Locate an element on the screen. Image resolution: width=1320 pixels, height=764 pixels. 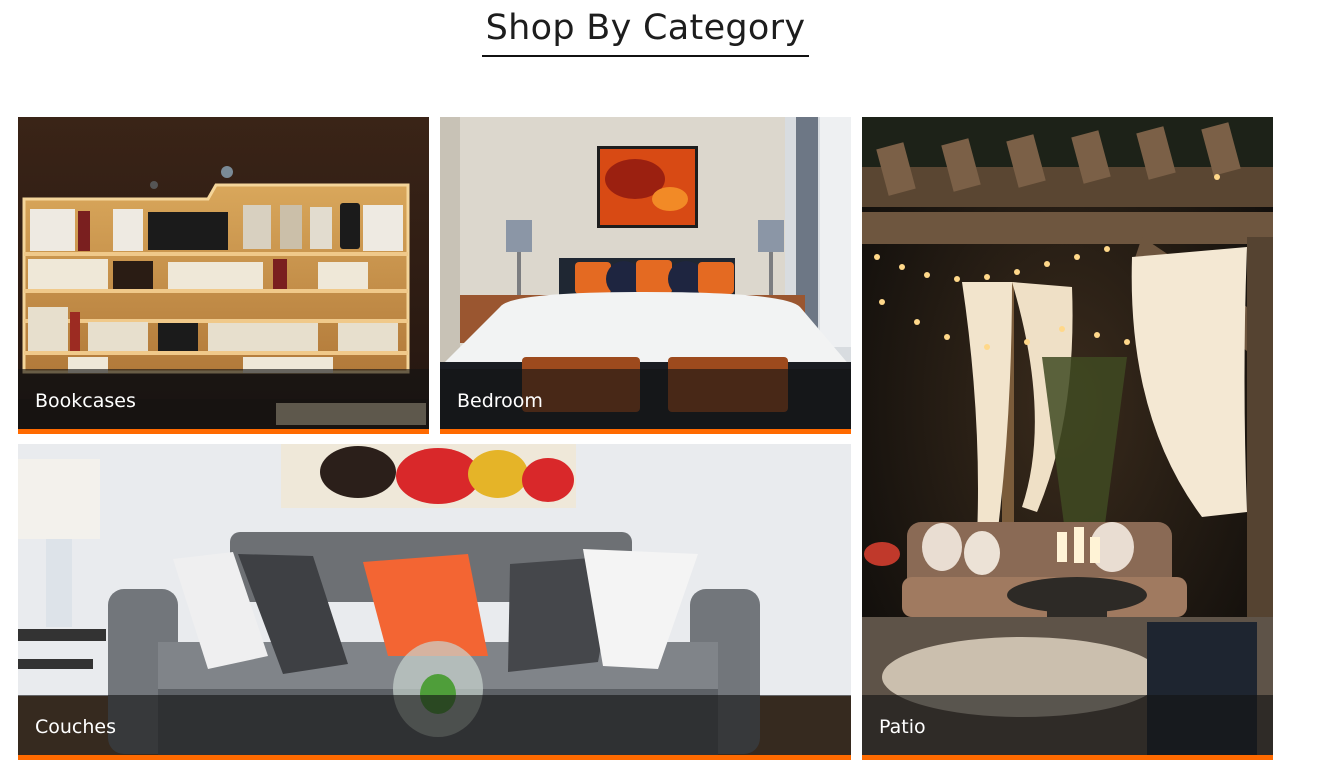
section-title: Shop By Category is located at coordinates (645, 31).